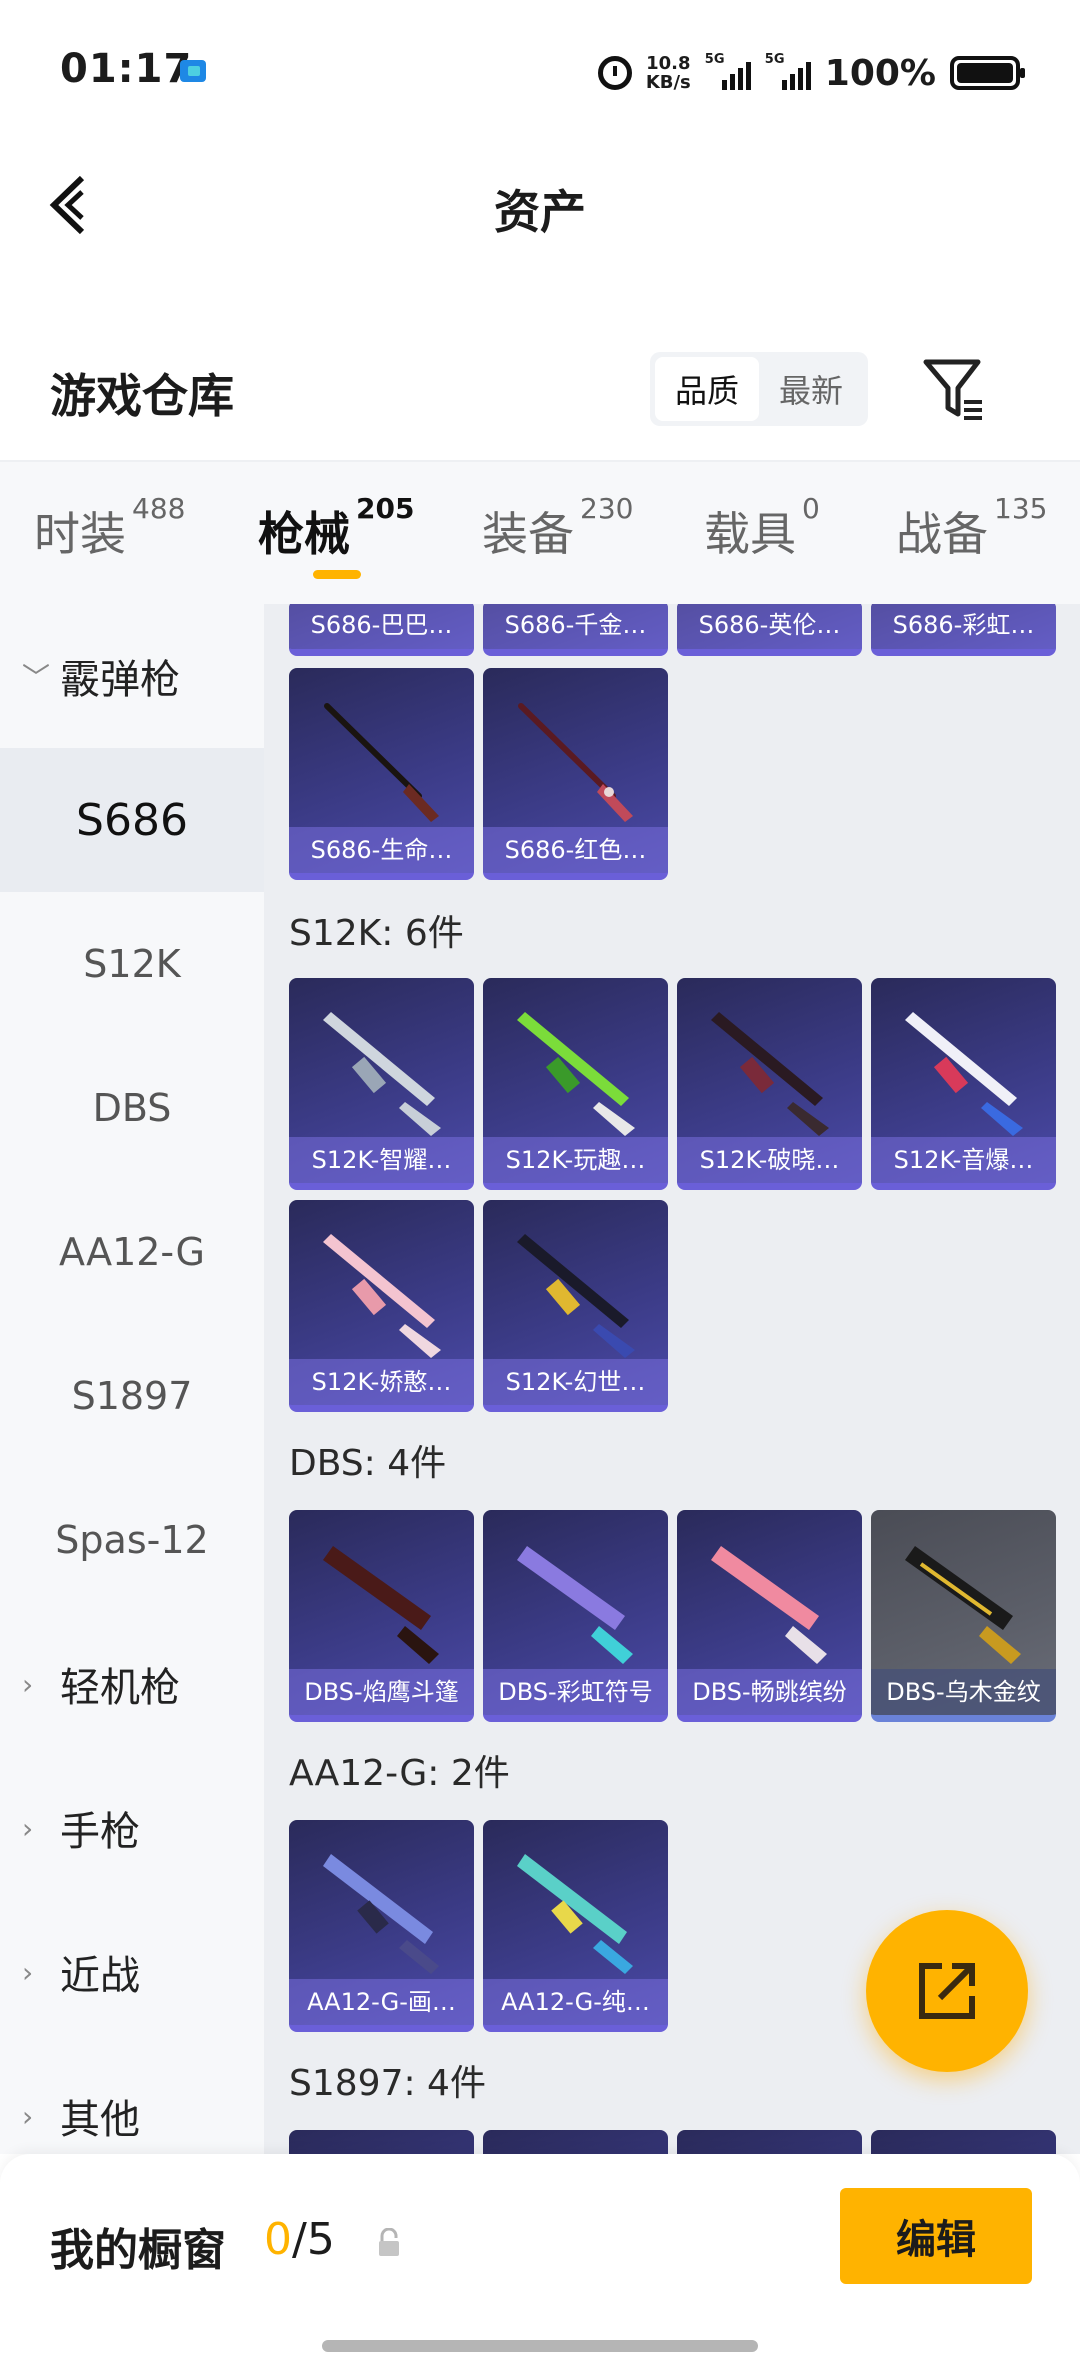 This screenshot has width=1080, height=2376. Describe the element at coordinates (575, 1692) in the screenshot. I see `weapon-card-label: DBS-彩虹符号` at that location.